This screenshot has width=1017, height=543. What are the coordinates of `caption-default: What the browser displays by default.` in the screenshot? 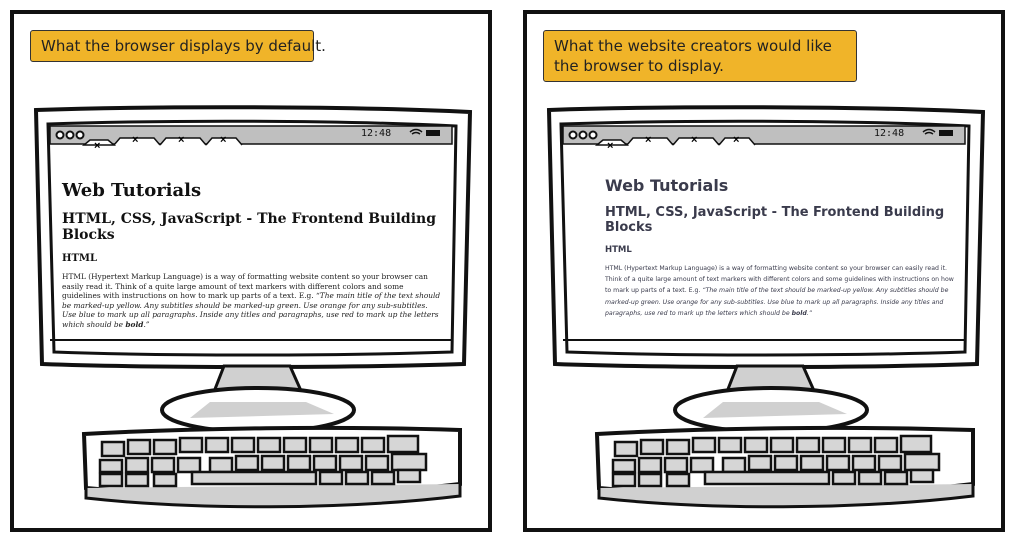 It's located at (178, 46).